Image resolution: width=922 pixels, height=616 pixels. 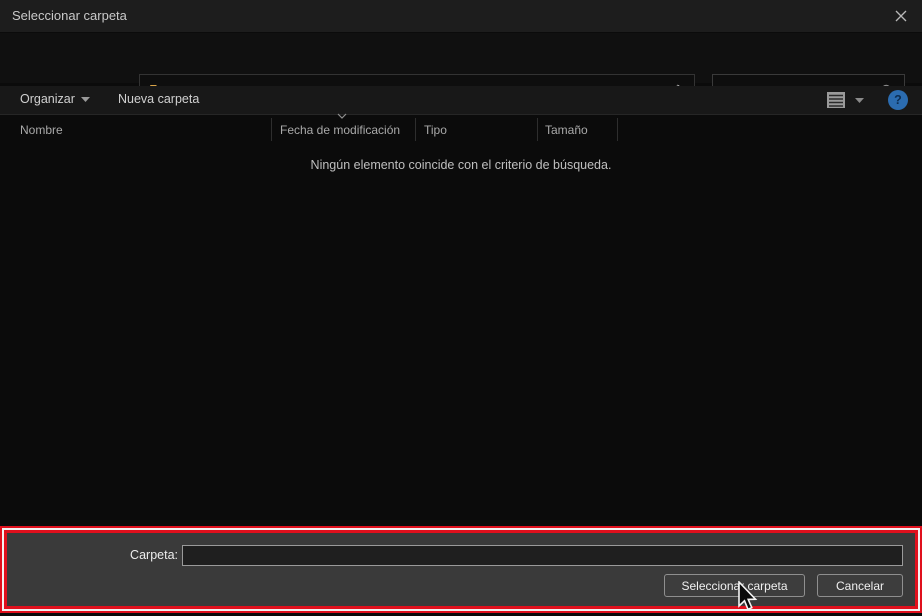 I want to click on close-icon, so click(x=901, y=16).